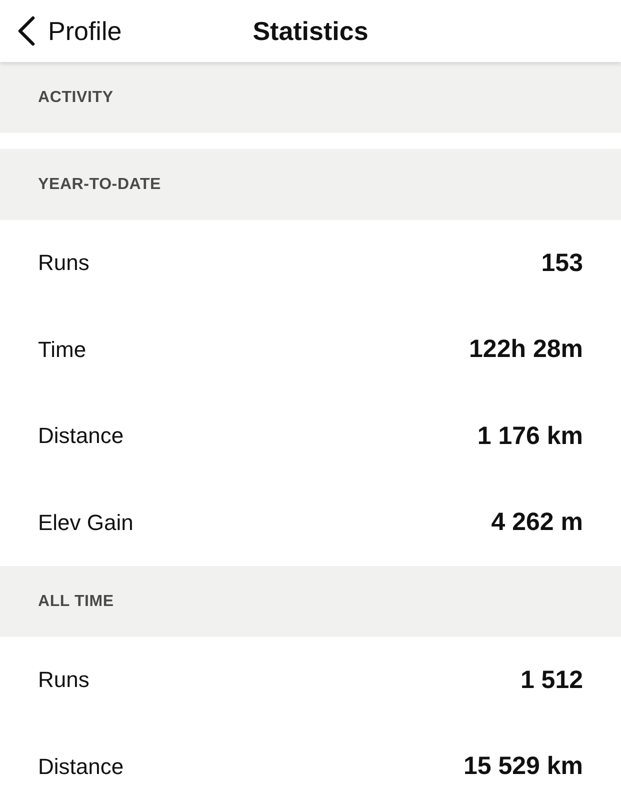  I want to click on stat-value: 1 176 km, so click(530, 436).